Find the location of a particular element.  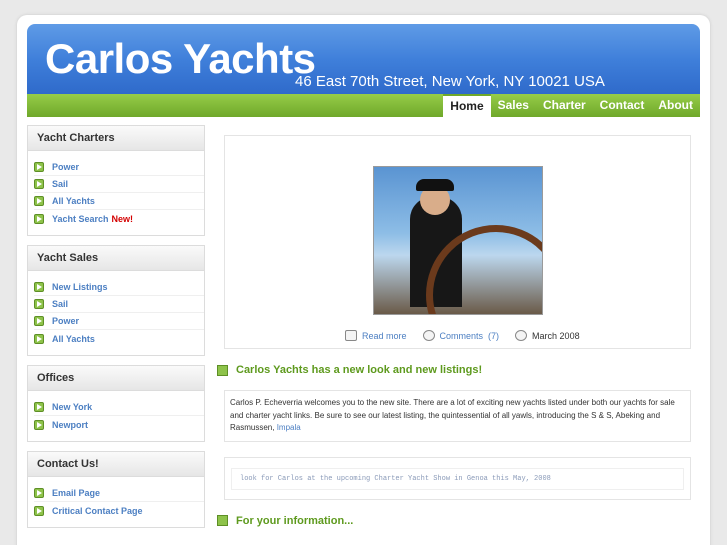

yacht-search-link: Yacht Search New! is located at coordinates (119, 218).